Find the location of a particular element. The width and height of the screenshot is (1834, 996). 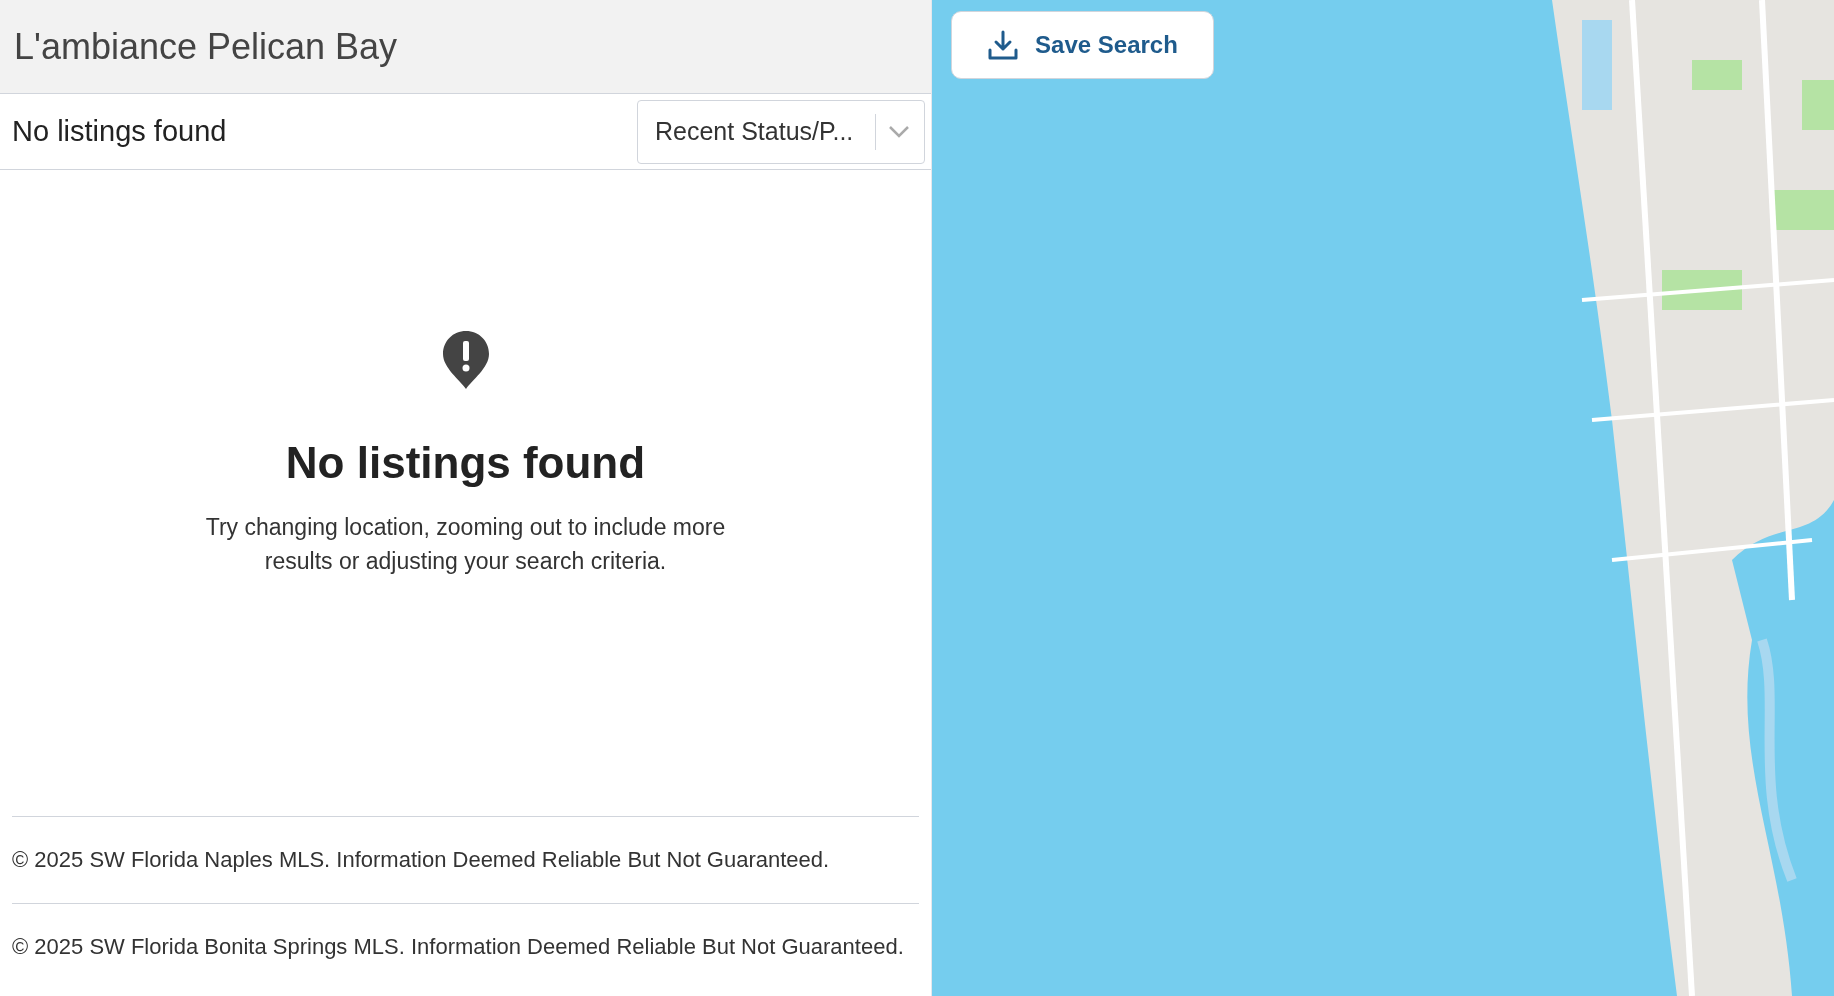

result-count: No listings found is located at coordinates (119, 131).